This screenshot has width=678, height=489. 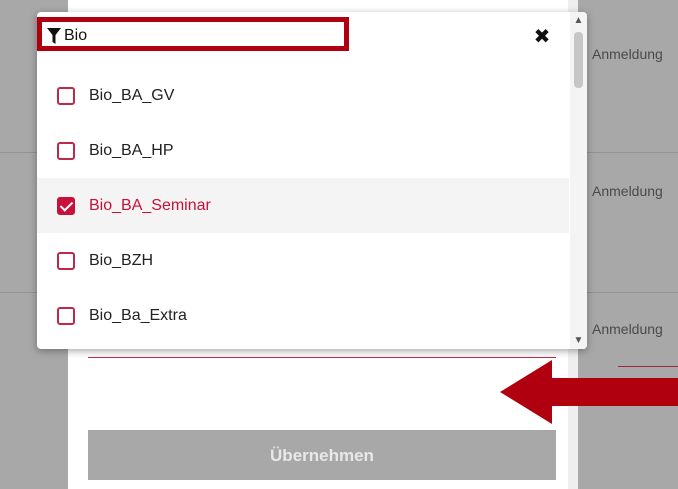 What do you see at coordinates (322, 357) in the screenshot?
I see `select-field-underline` at bounding box center [322, 357].